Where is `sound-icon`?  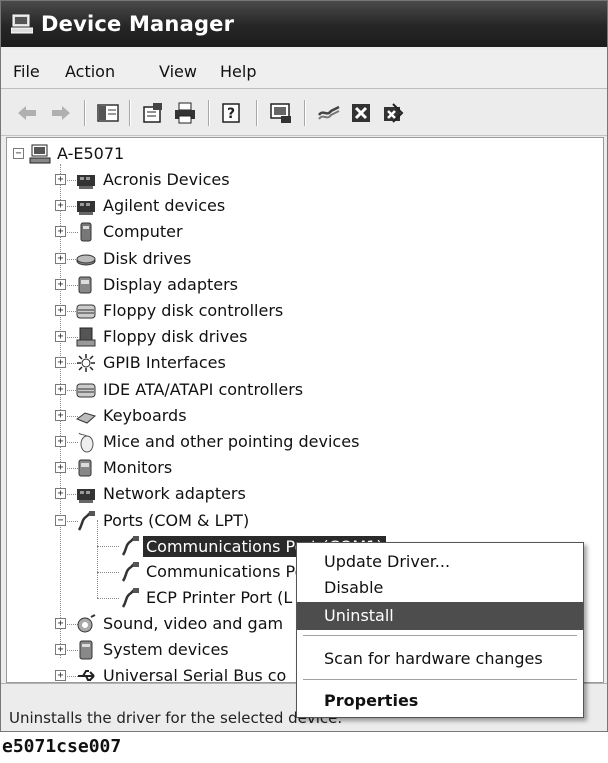
sound-icon is located at coordinates (86, 623).